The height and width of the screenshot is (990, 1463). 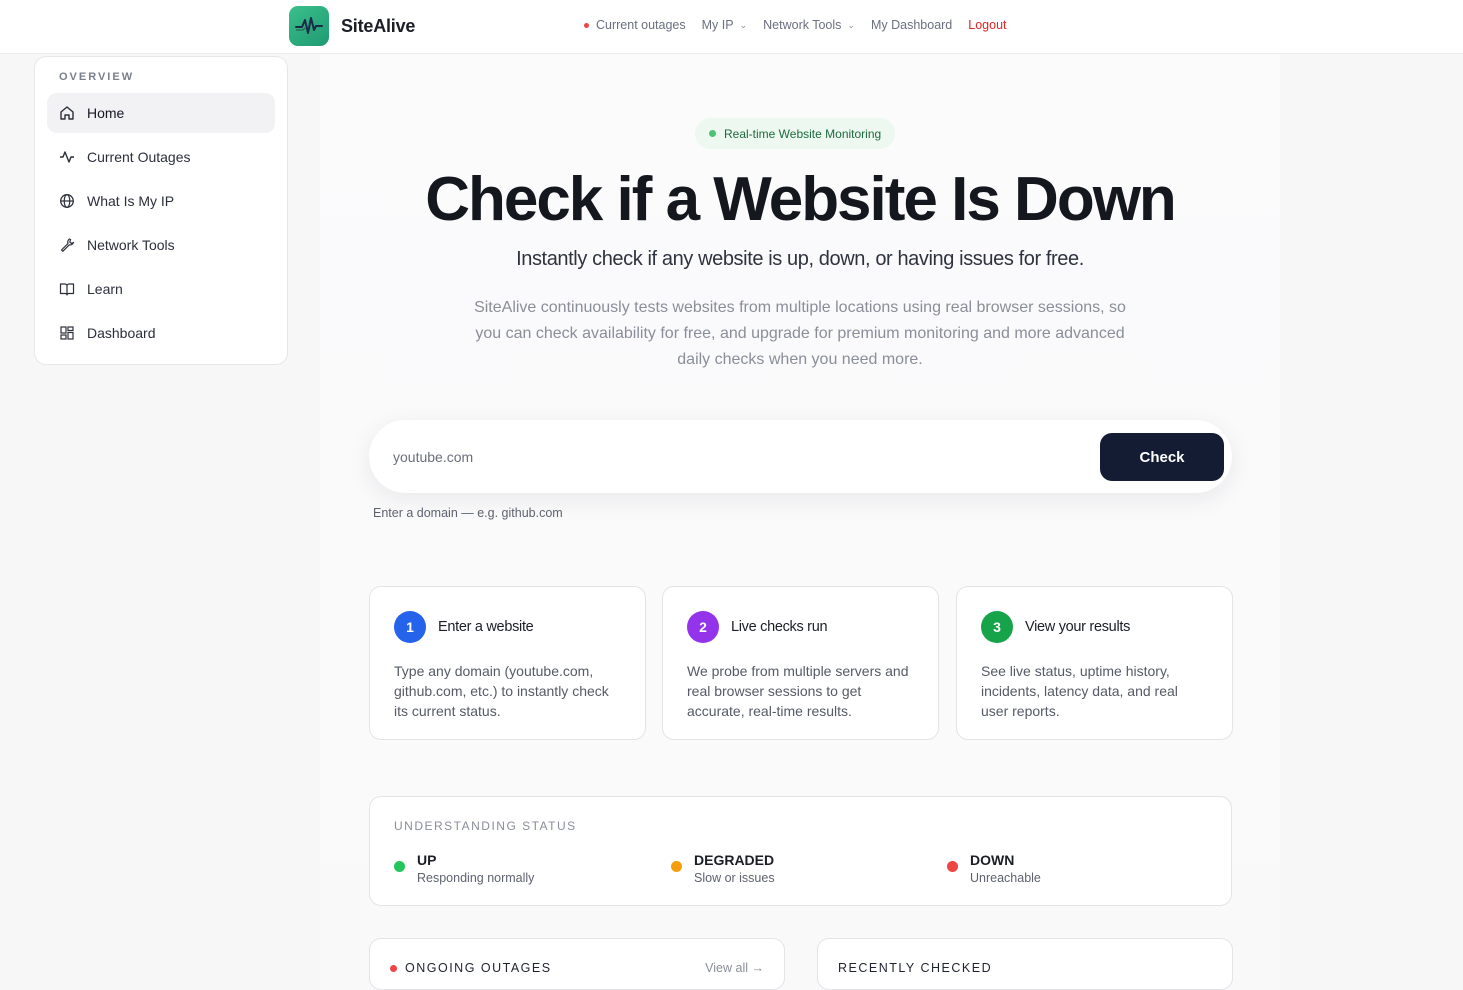 I want to click on step-title: Live checks run, so click(x=779, y=627).